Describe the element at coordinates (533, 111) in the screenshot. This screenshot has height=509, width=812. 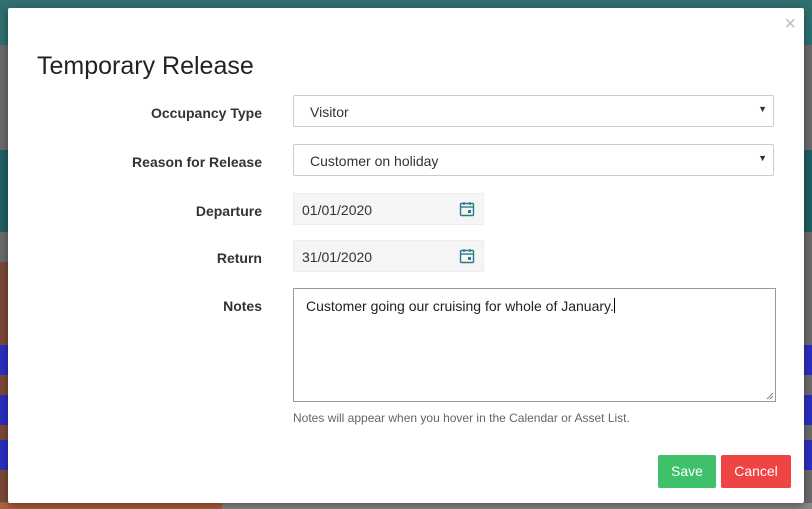
I see `occupancy-type-select: Visitor ▼` at that location.